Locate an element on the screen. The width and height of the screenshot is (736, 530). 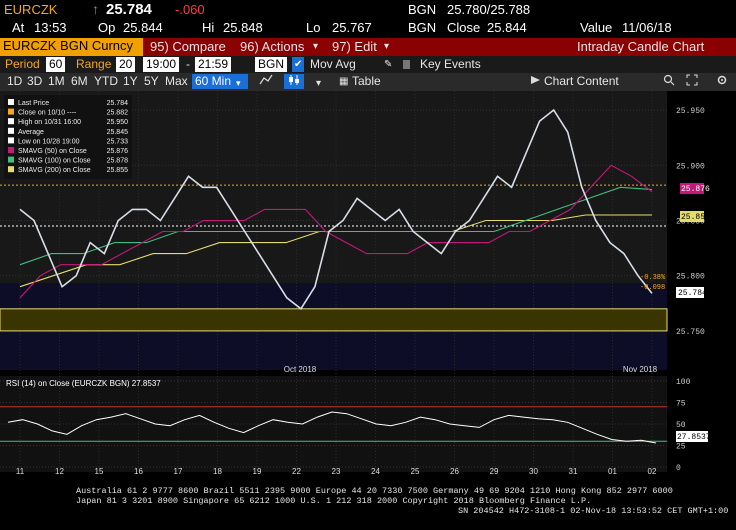
open-label: Op is located at coordinates (107, 27).